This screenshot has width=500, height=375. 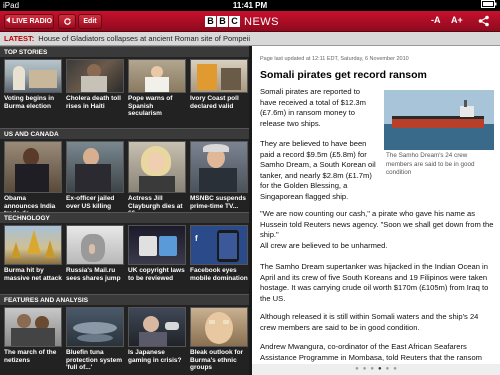 What do you see at coordinates (234, 21) in the screenshot?
I see `logo-letter: C` at bounding box center [234, 21].